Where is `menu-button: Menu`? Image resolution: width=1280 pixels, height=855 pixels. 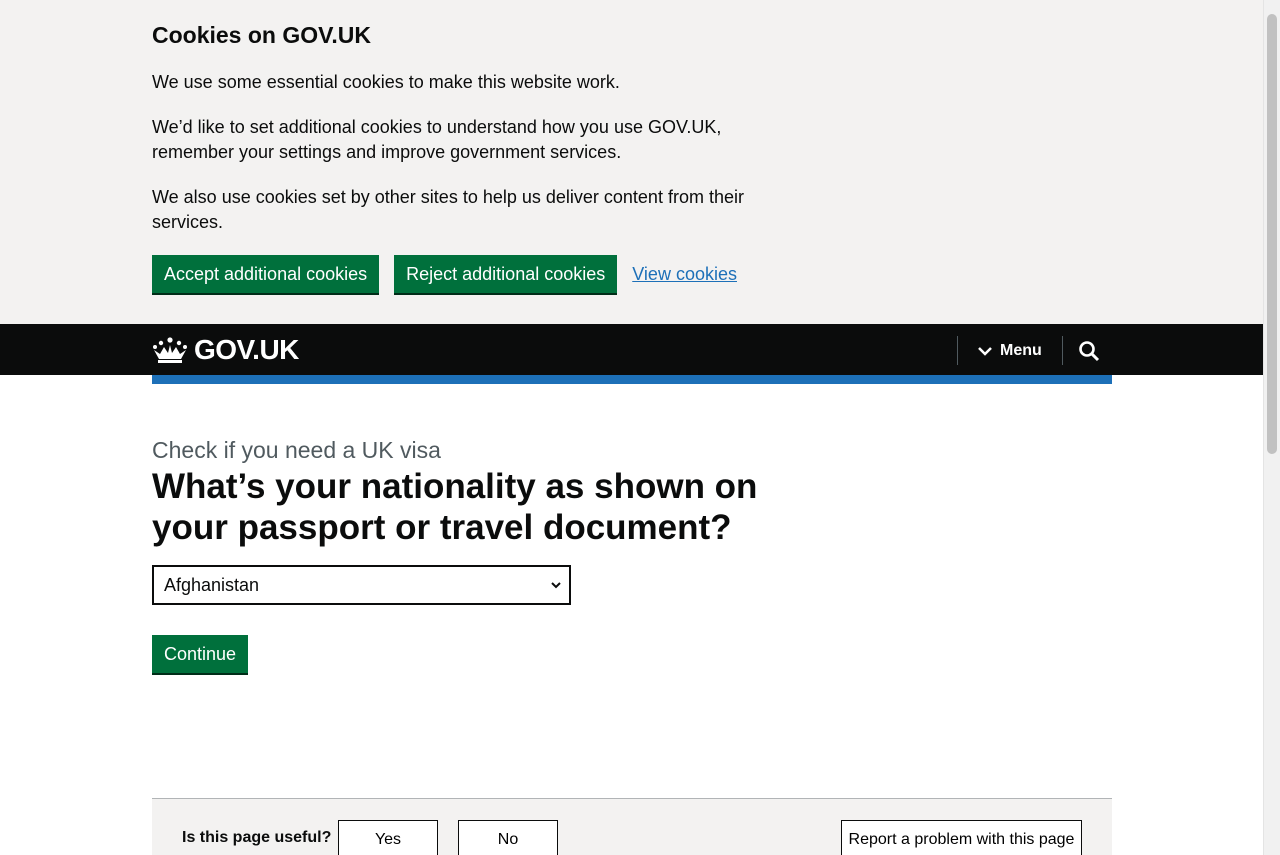
menu-button: Menu is located at coordinates (1010, 350).